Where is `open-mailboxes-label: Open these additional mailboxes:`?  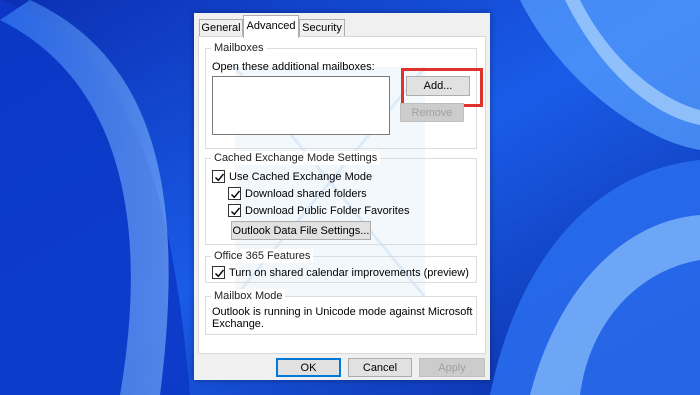
open-mailboxes-label: Open these additional mailboxes: is located at coordinates (293, 67).